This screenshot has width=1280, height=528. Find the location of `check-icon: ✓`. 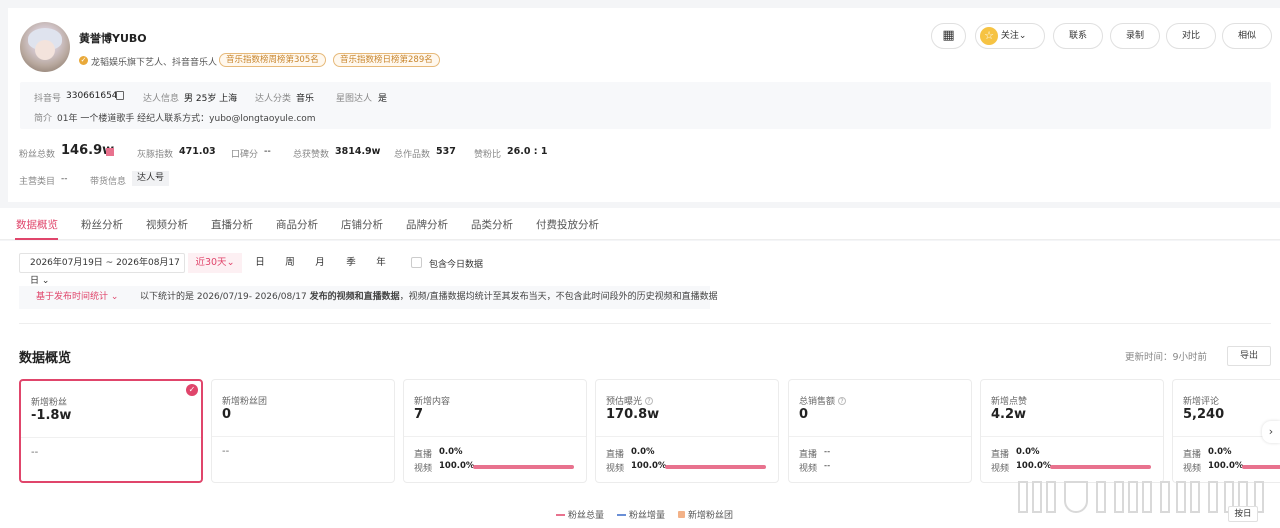

check-icon: ✓ is located at coordinates (192, 390).